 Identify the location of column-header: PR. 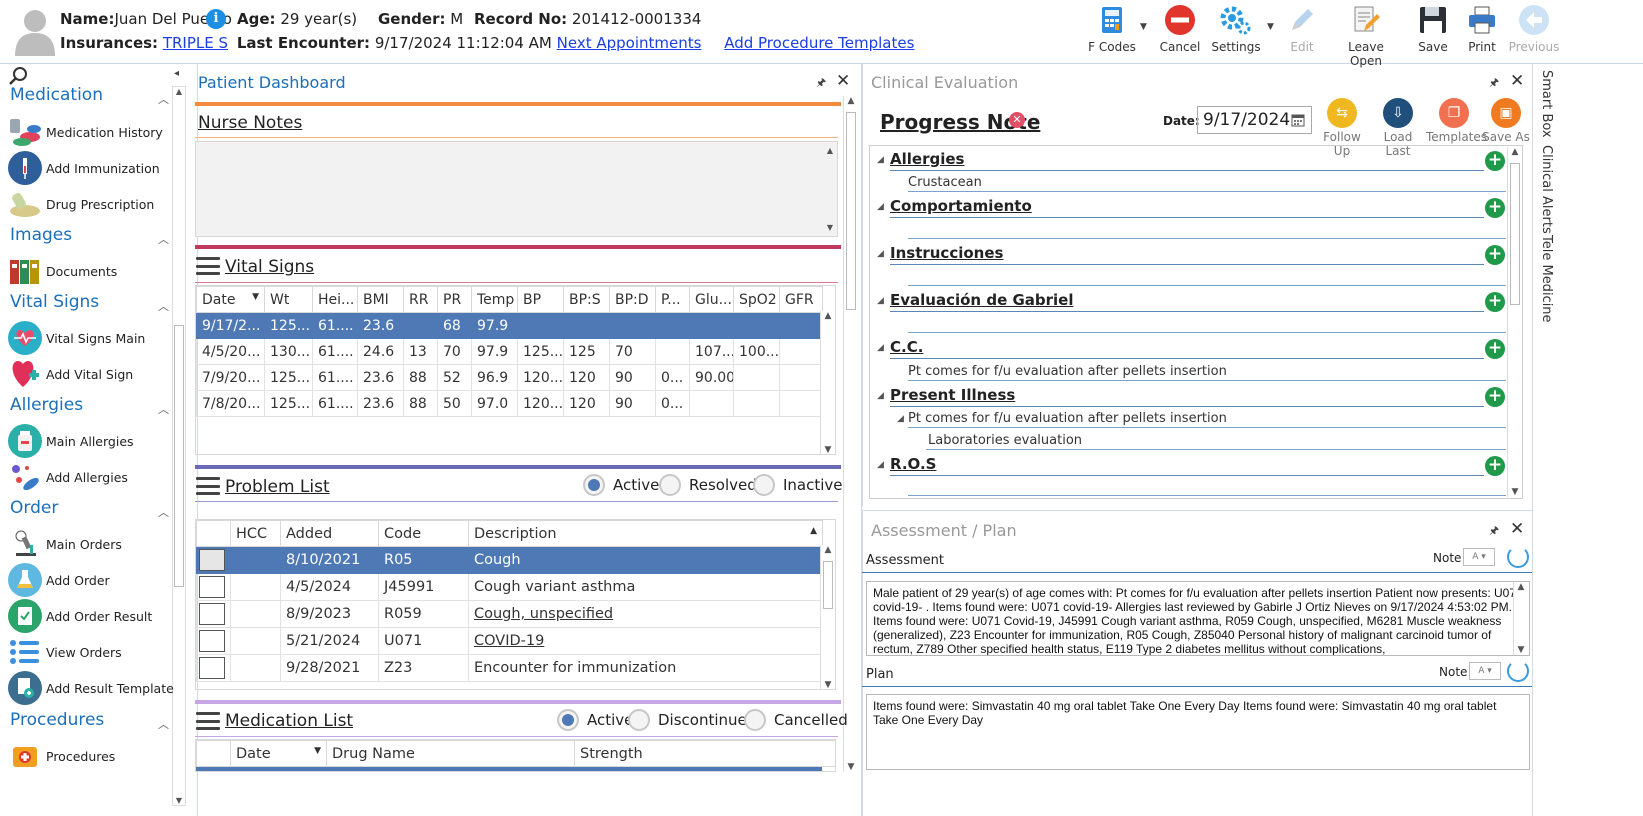
(454, 299).